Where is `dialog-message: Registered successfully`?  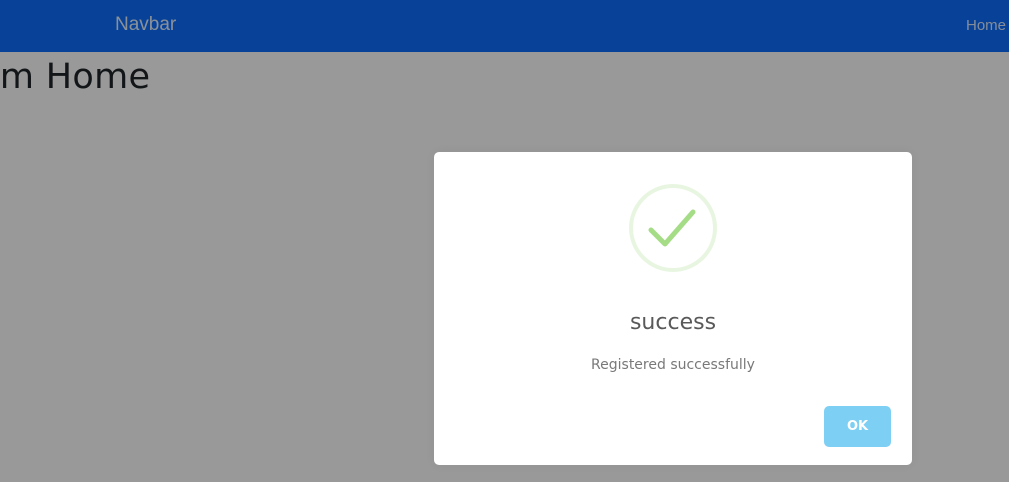 dialog-message: Registered successfully is located at coordinates (673, 365).